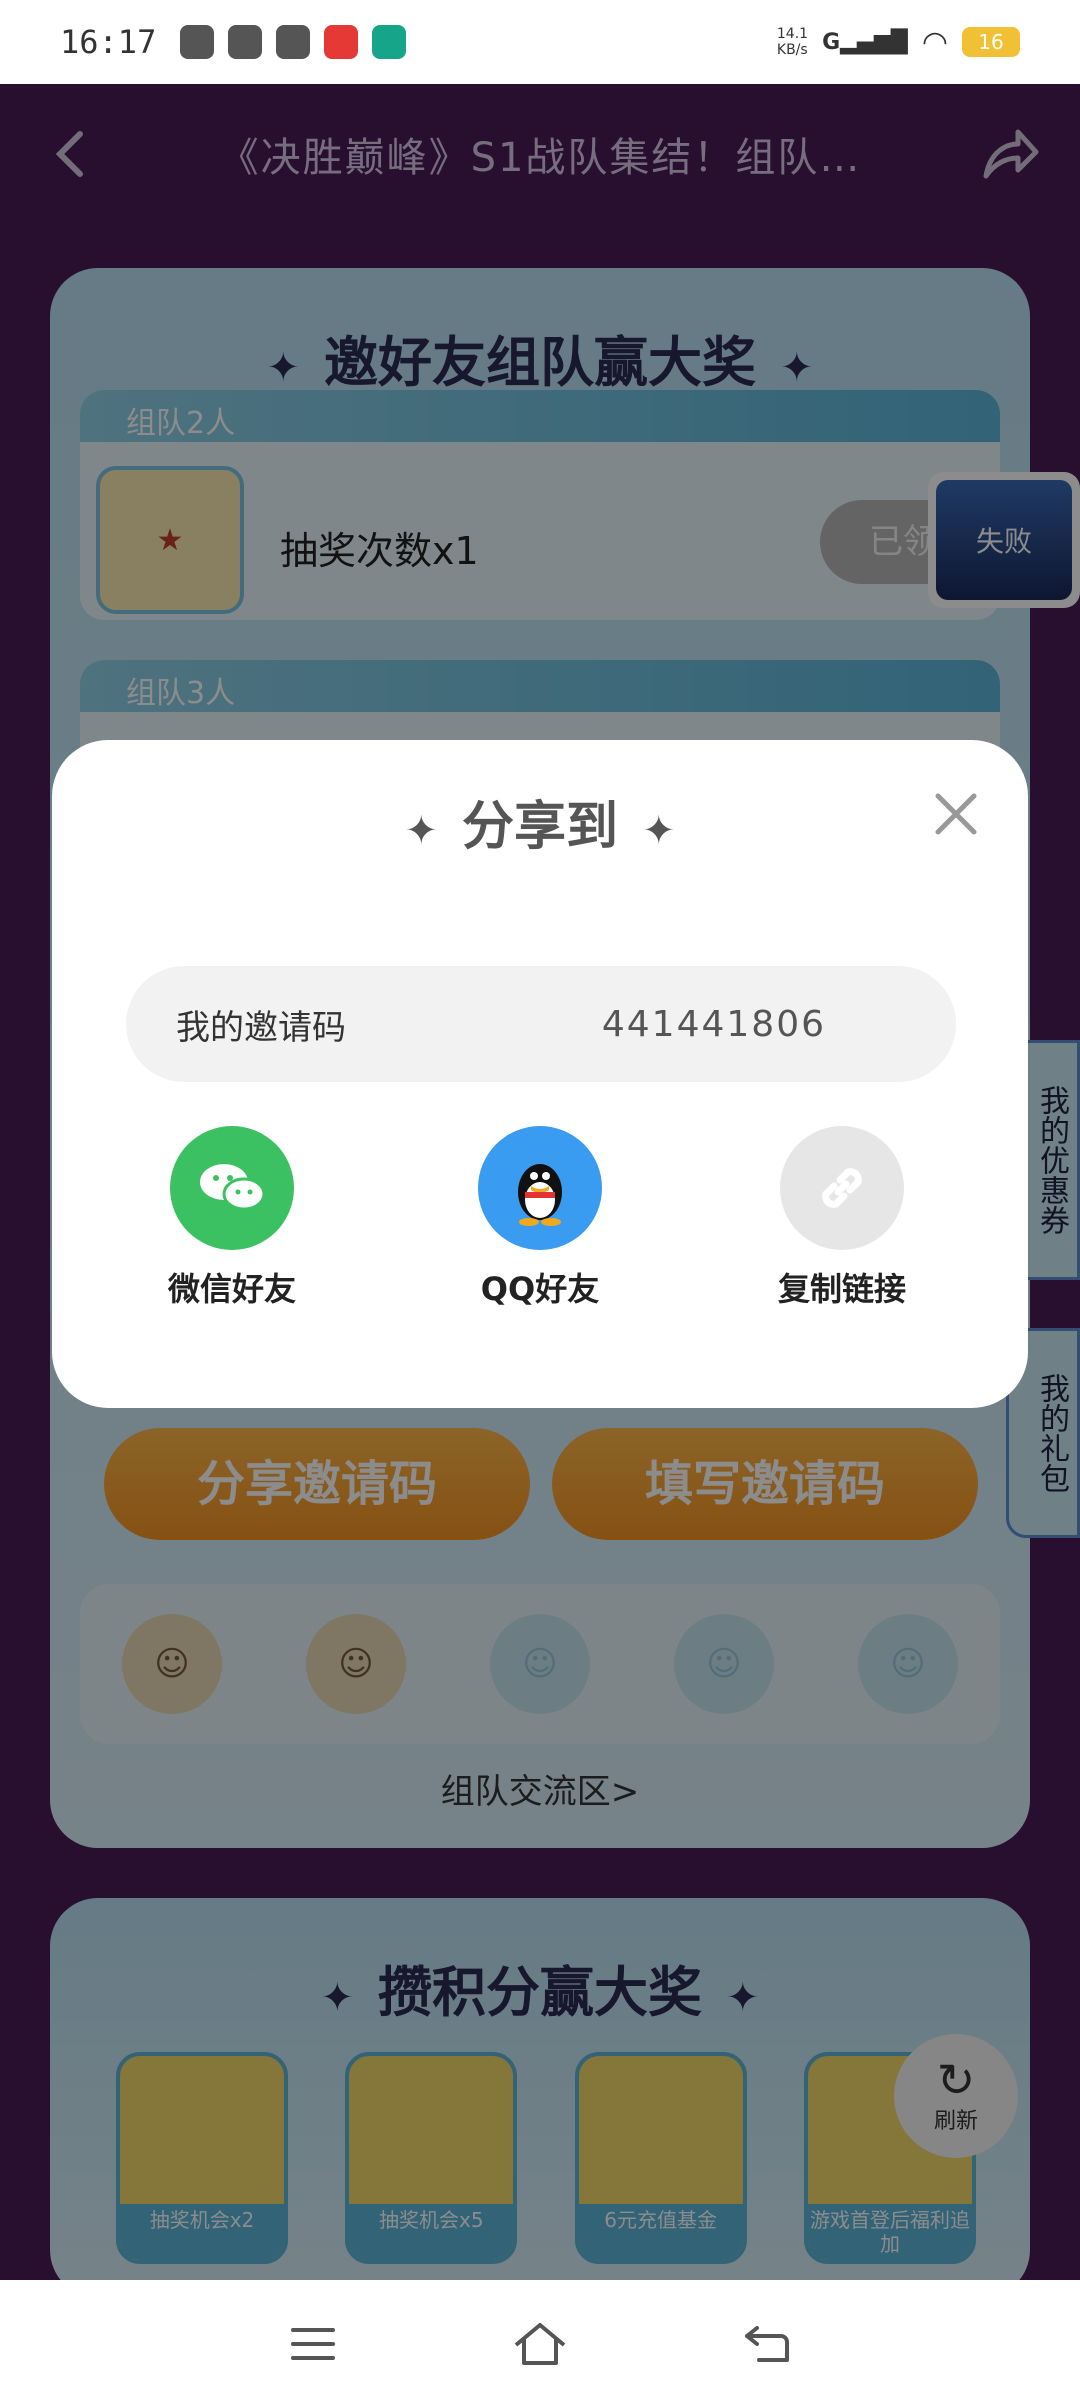 The image size is (1080, 2408). What do you see at coordinates (767, 2344) in the screenshot?
I see `back-nav-icon` at bounding box center [767, 2344].